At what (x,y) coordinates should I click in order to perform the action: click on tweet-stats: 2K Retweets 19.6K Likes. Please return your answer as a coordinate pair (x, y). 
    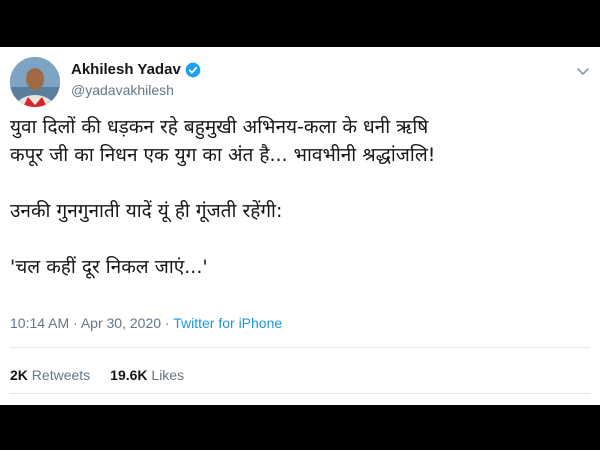
    Looking at the image, I should click on (97, 375).